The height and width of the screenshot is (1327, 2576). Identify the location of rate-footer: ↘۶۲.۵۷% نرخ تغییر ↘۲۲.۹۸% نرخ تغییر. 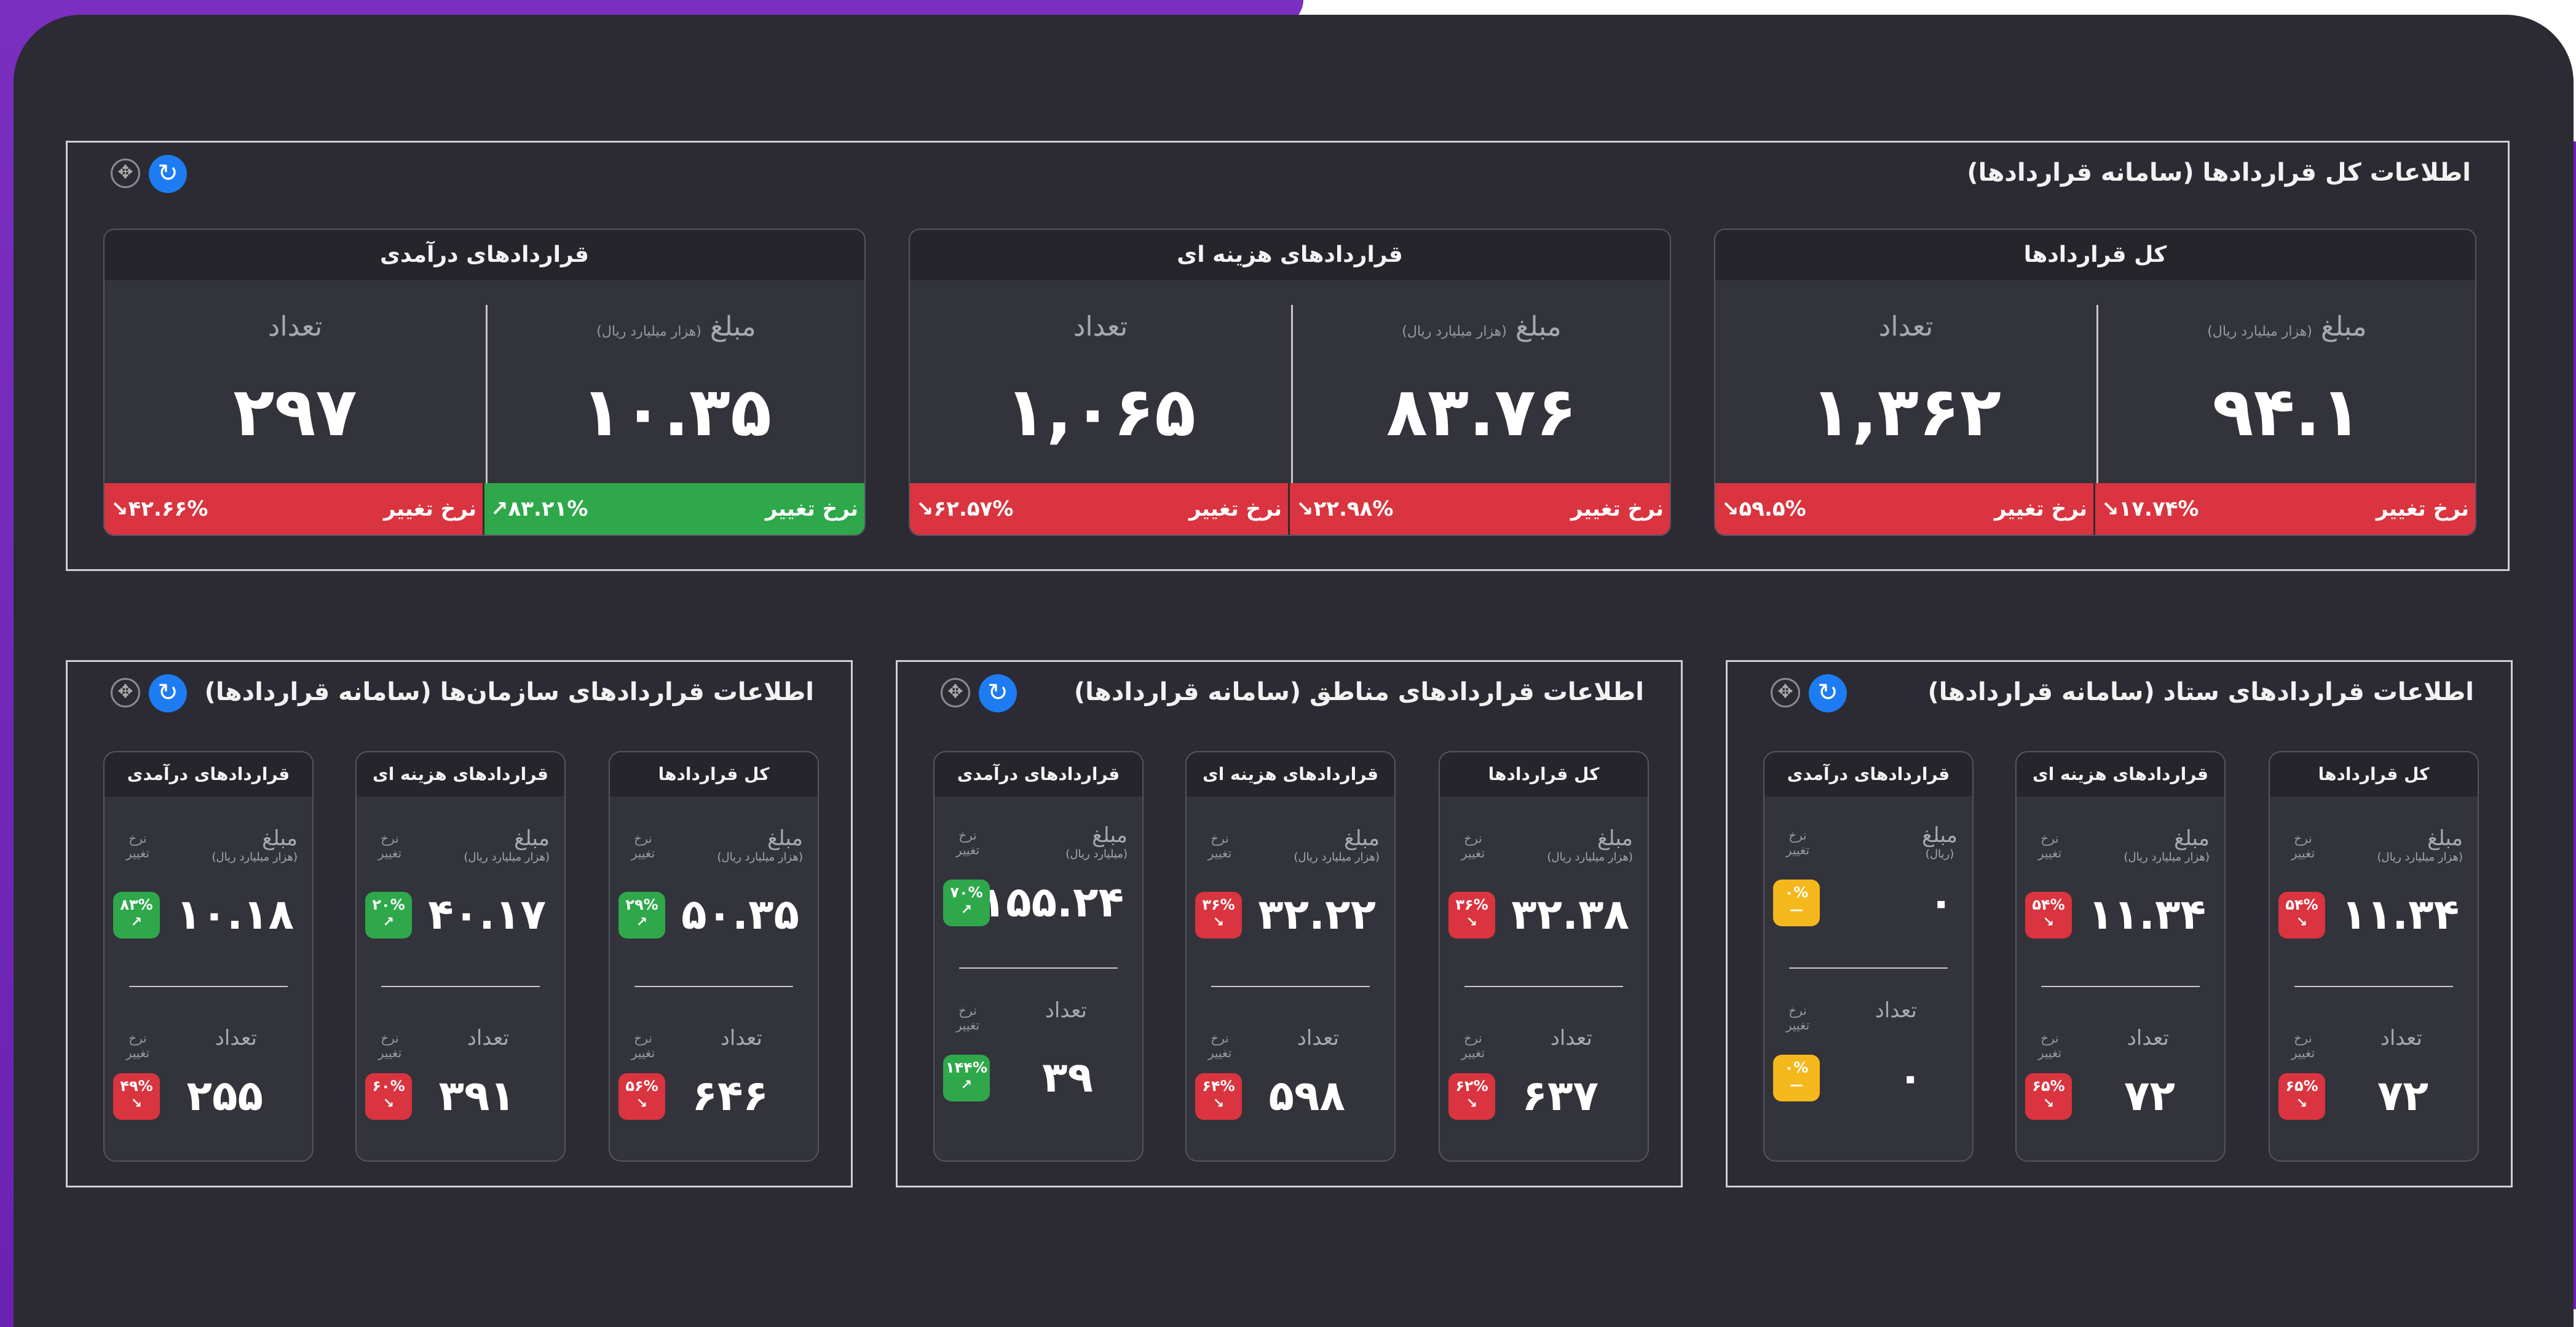
(1290, 509).